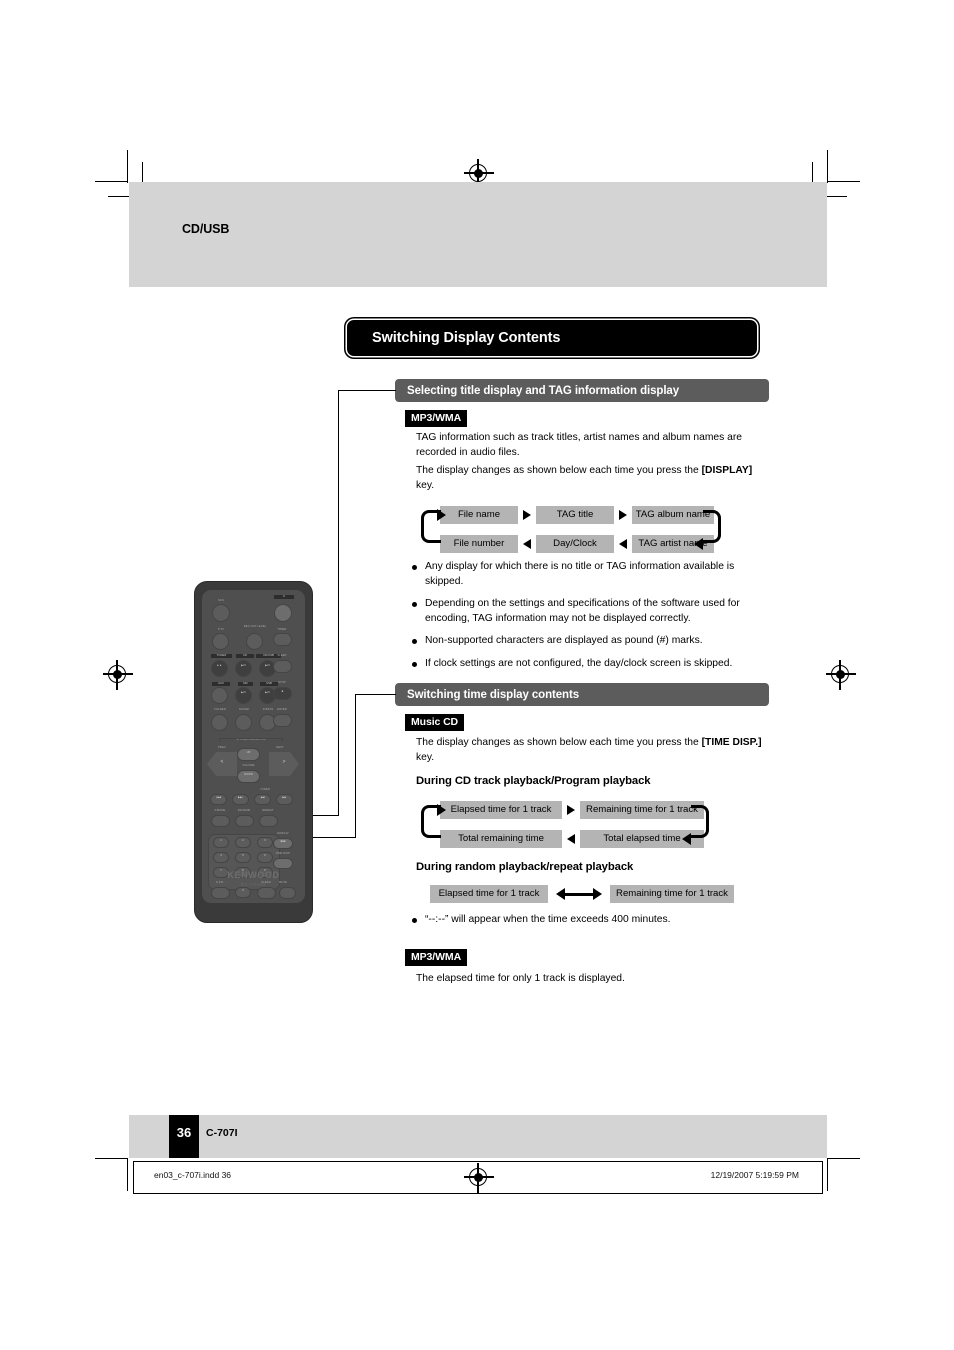 This screenshot has height=1350, width=954. Describe the element at coordinates (220, 893) in the screenshot. I see `remote-button-spd` at that location.